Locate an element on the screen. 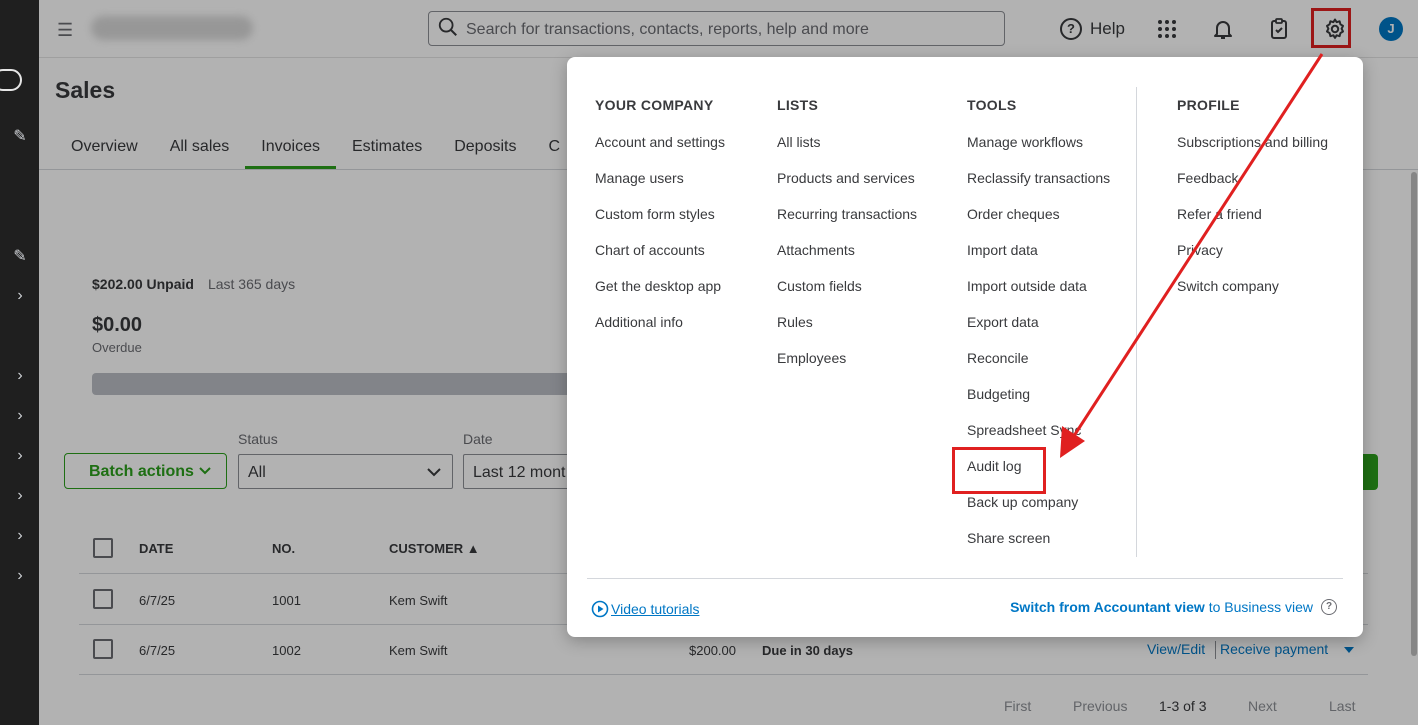 The width and height of the screenshot is (1418, 725). menu-heading: YOUR COMPANY is located at coordinates (654, 105).